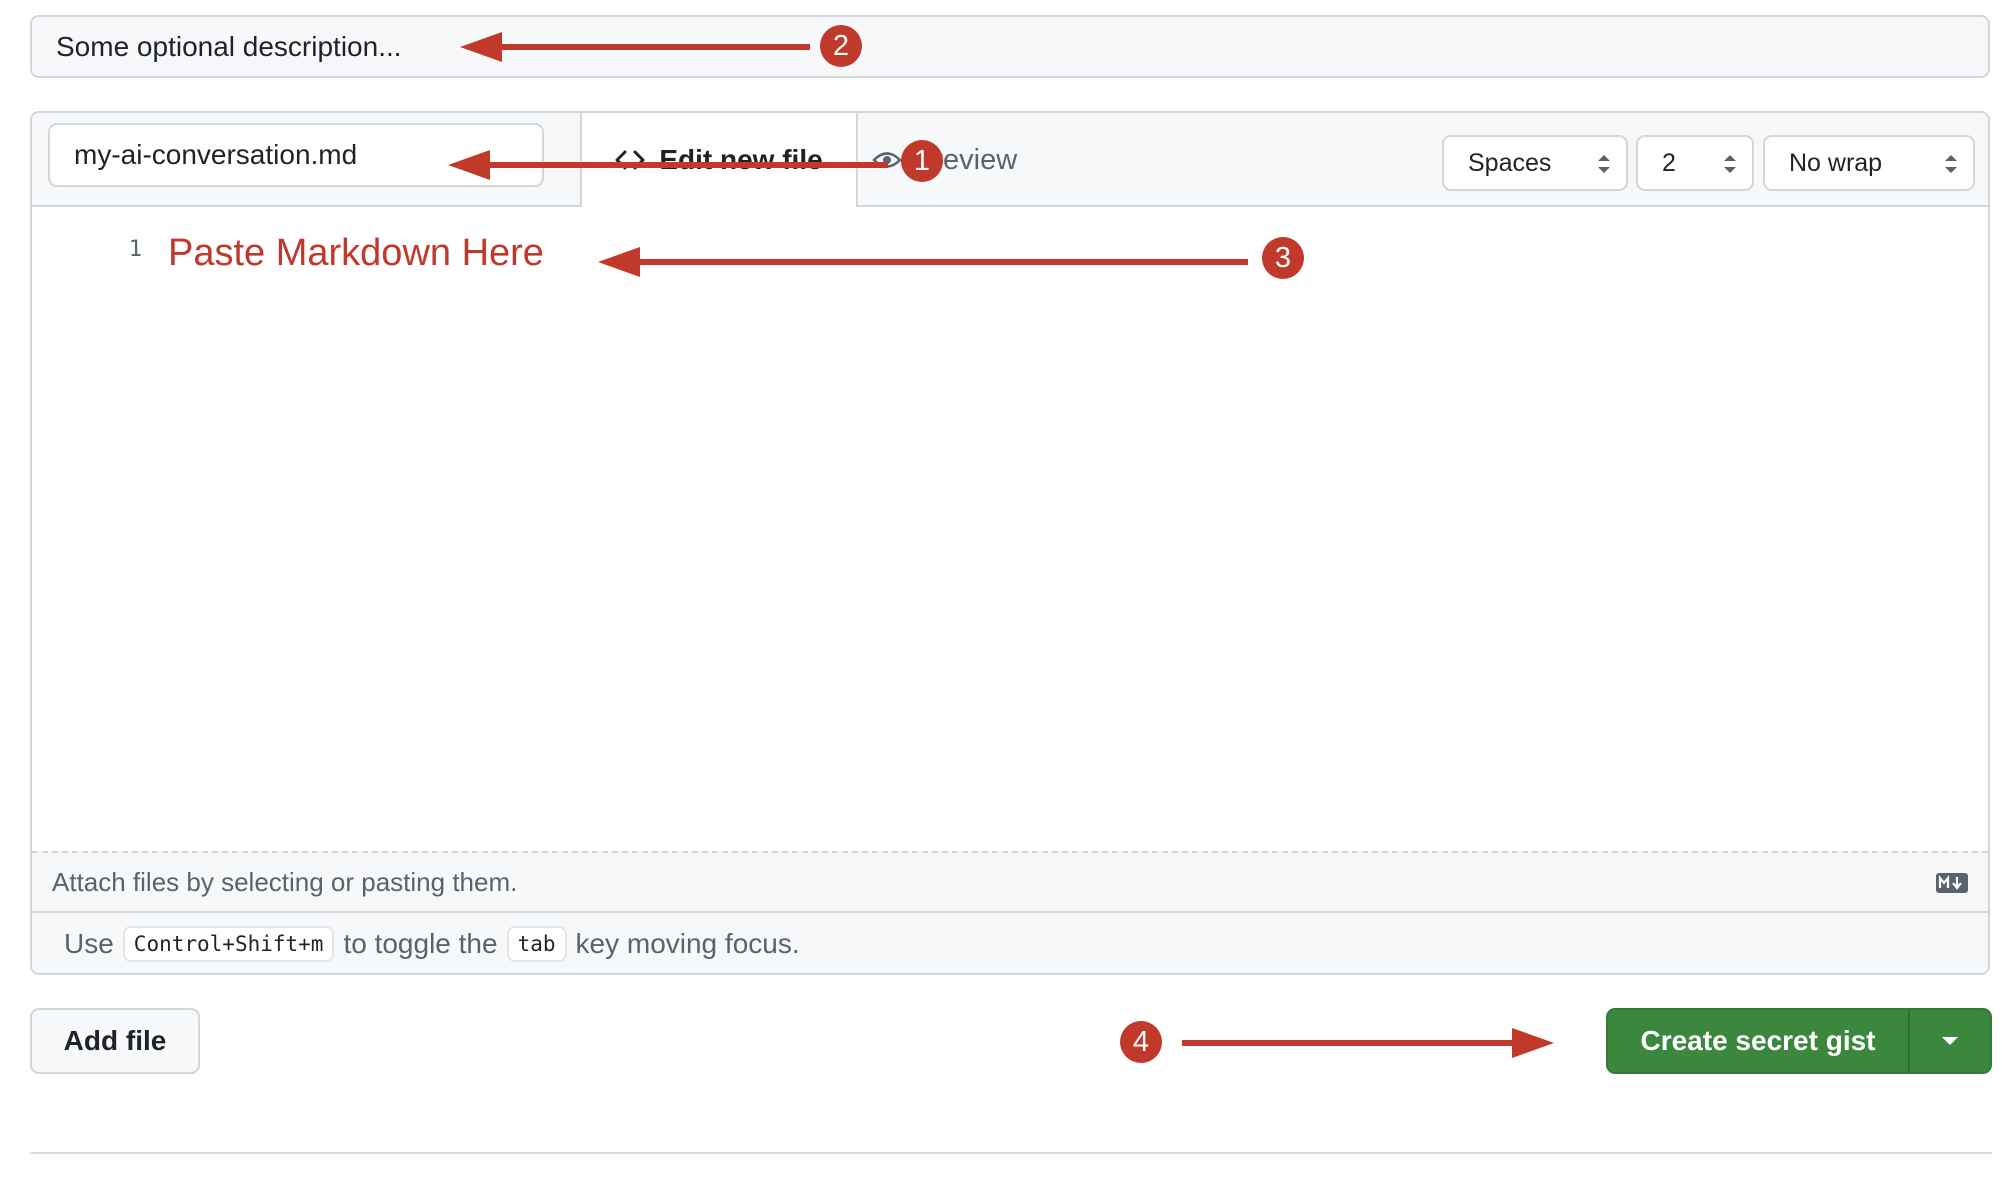 The image size is (2002, 1186). Describe the element at coordinates (1759, 1041) in the screenshot. I see `create-gist-label: Create secret gist` at that location.